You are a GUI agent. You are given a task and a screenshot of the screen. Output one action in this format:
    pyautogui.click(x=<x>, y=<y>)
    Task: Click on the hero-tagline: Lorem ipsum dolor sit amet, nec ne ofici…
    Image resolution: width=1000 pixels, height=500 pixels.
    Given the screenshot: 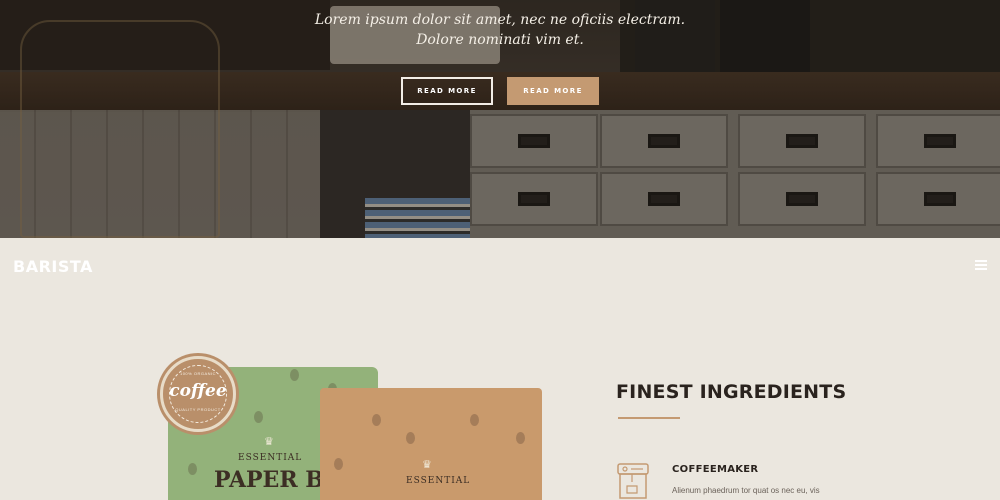 What is the action you would take?
    pyautogui.click(x=500, y=30)
    